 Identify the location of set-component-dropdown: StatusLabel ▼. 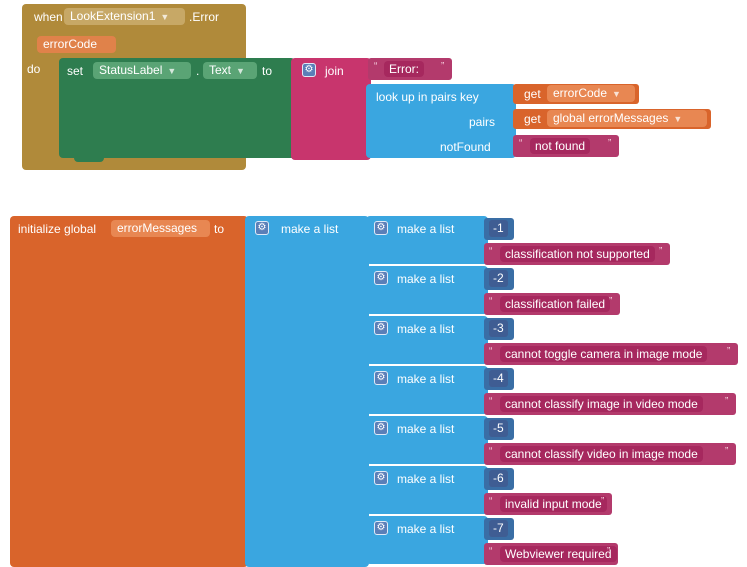
(142, 70).